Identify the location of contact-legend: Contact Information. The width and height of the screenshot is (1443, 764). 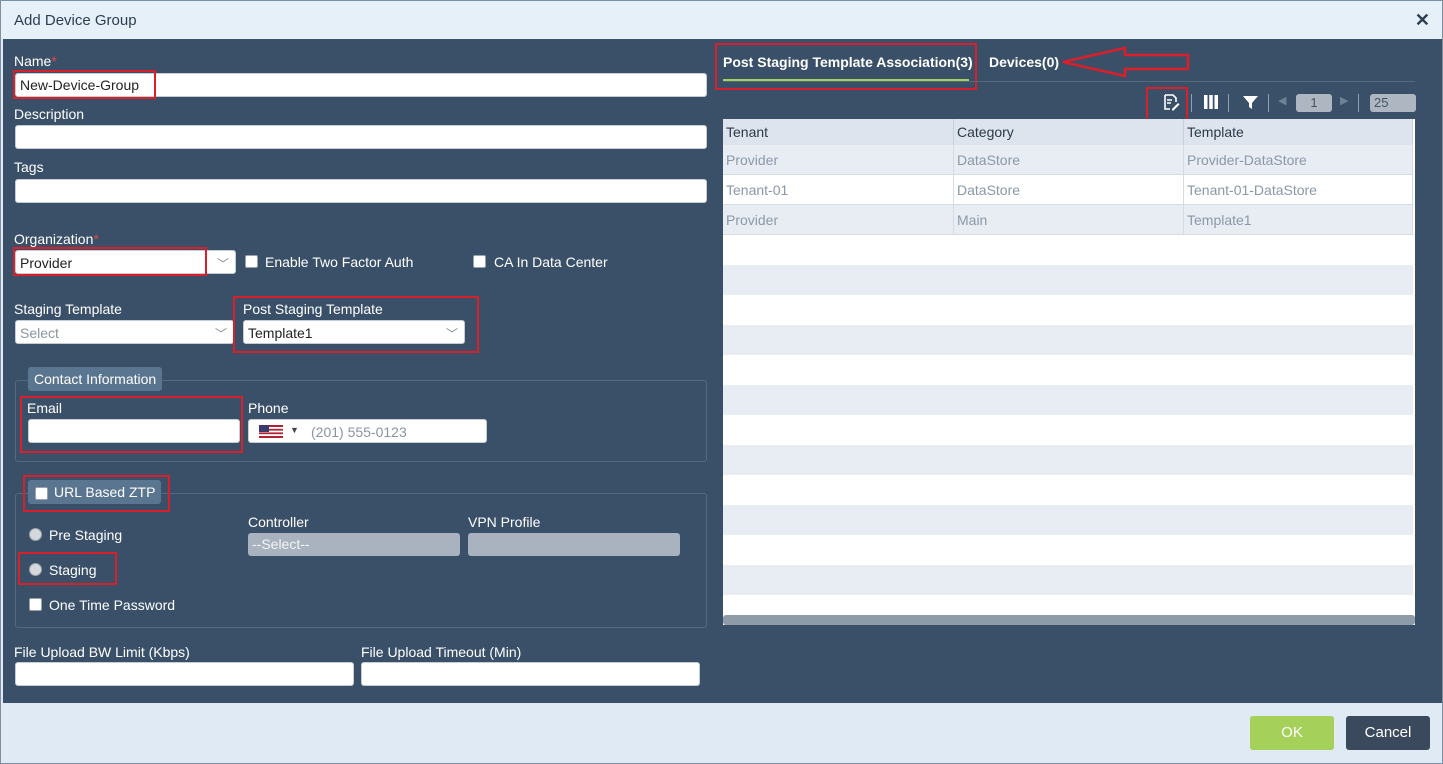
(95, 379).